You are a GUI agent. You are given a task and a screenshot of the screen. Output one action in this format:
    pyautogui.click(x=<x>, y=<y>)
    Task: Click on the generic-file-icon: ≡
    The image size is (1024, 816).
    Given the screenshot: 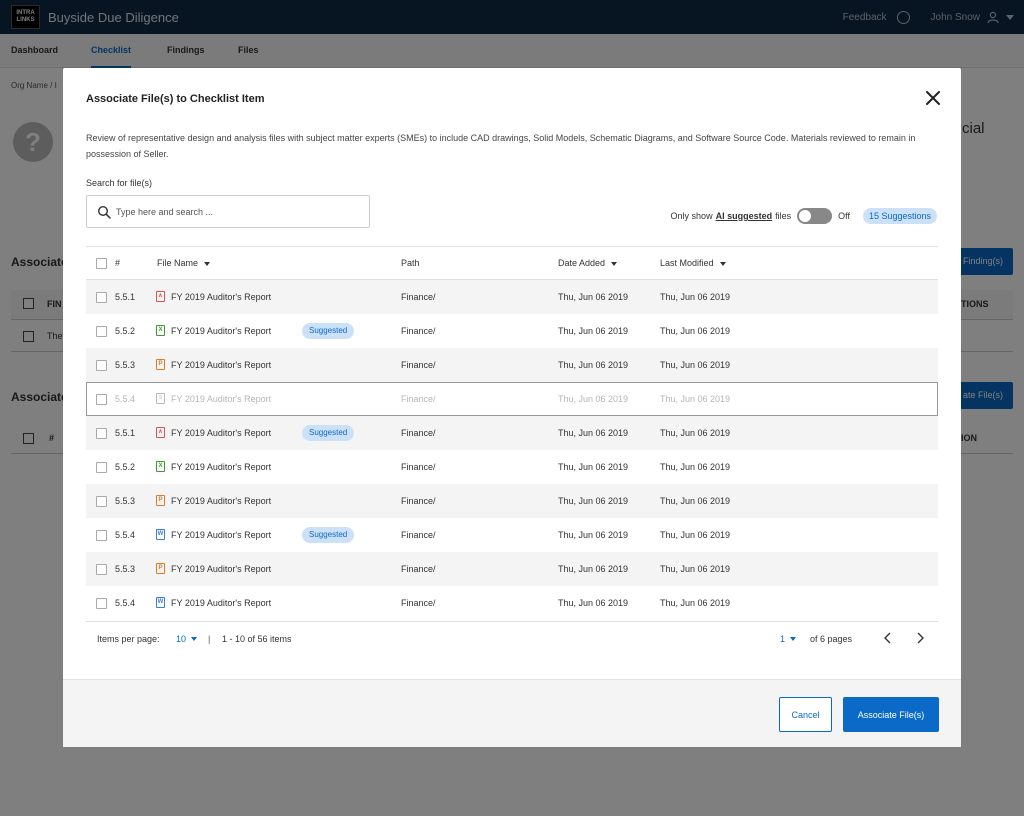 What is the action you would take?
    pyautogui.click(x=160, y=398)
    